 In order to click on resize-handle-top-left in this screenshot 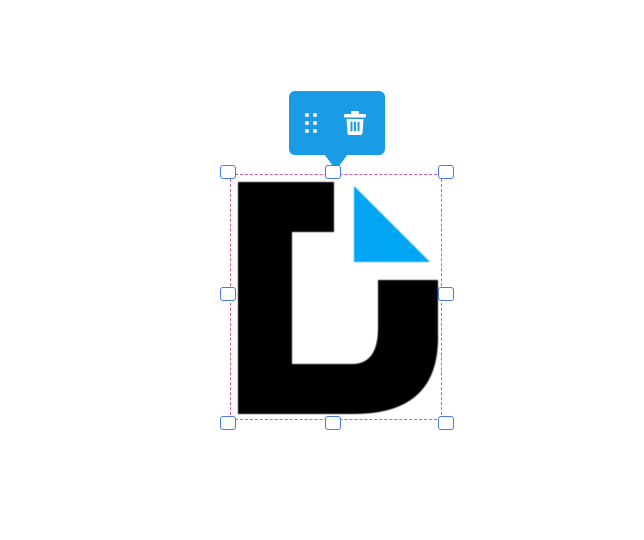, I will do `click(228, 172)`.